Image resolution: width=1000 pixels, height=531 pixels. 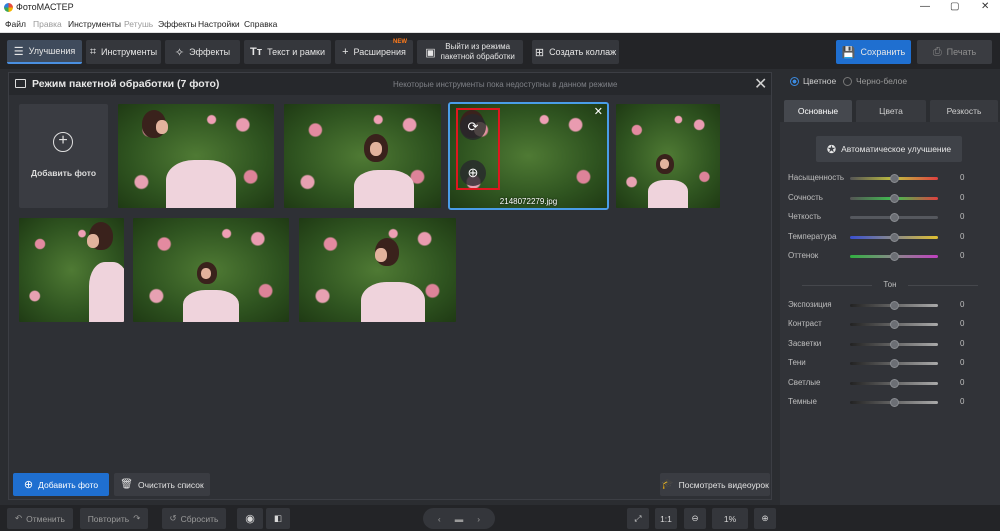 I want to click on clear-list-label: Очистить список, so click(x=170, y=484).